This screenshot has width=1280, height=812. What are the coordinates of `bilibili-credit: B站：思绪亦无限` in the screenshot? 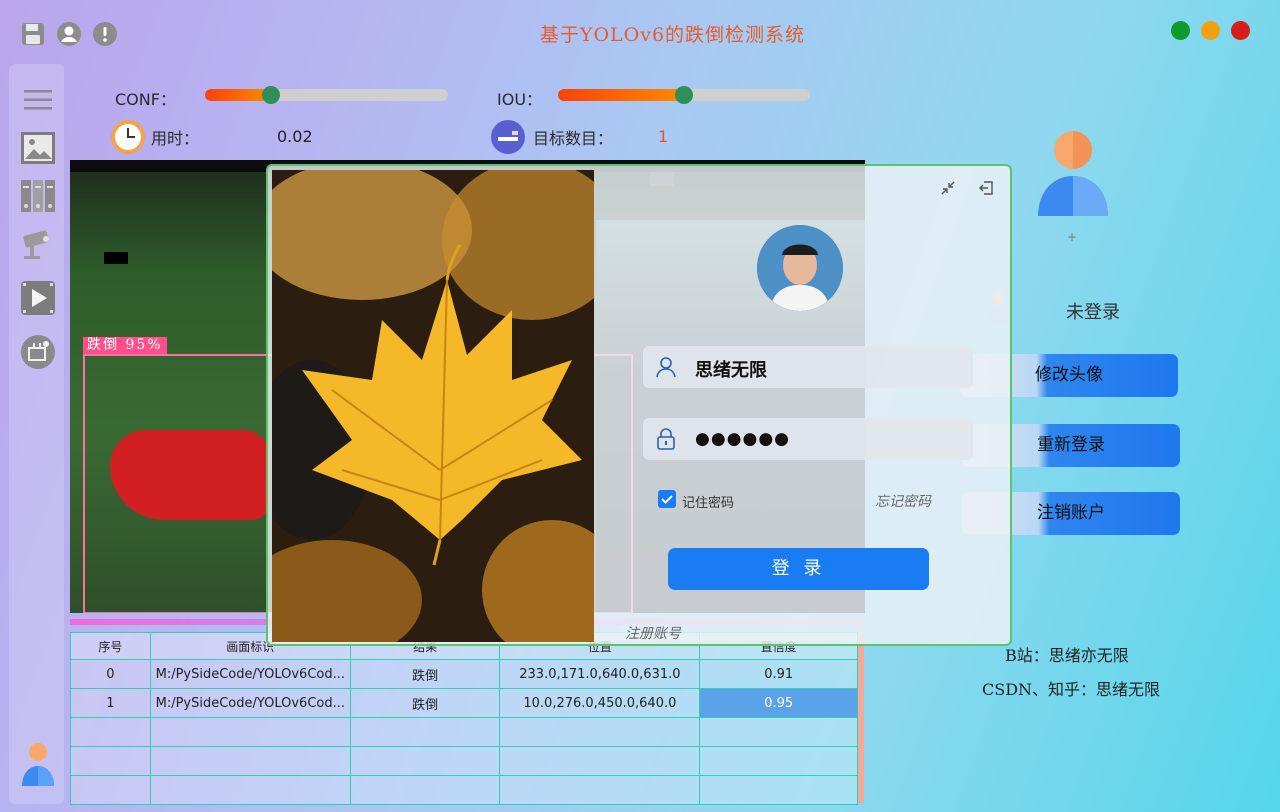 It's located at (1067, 655).